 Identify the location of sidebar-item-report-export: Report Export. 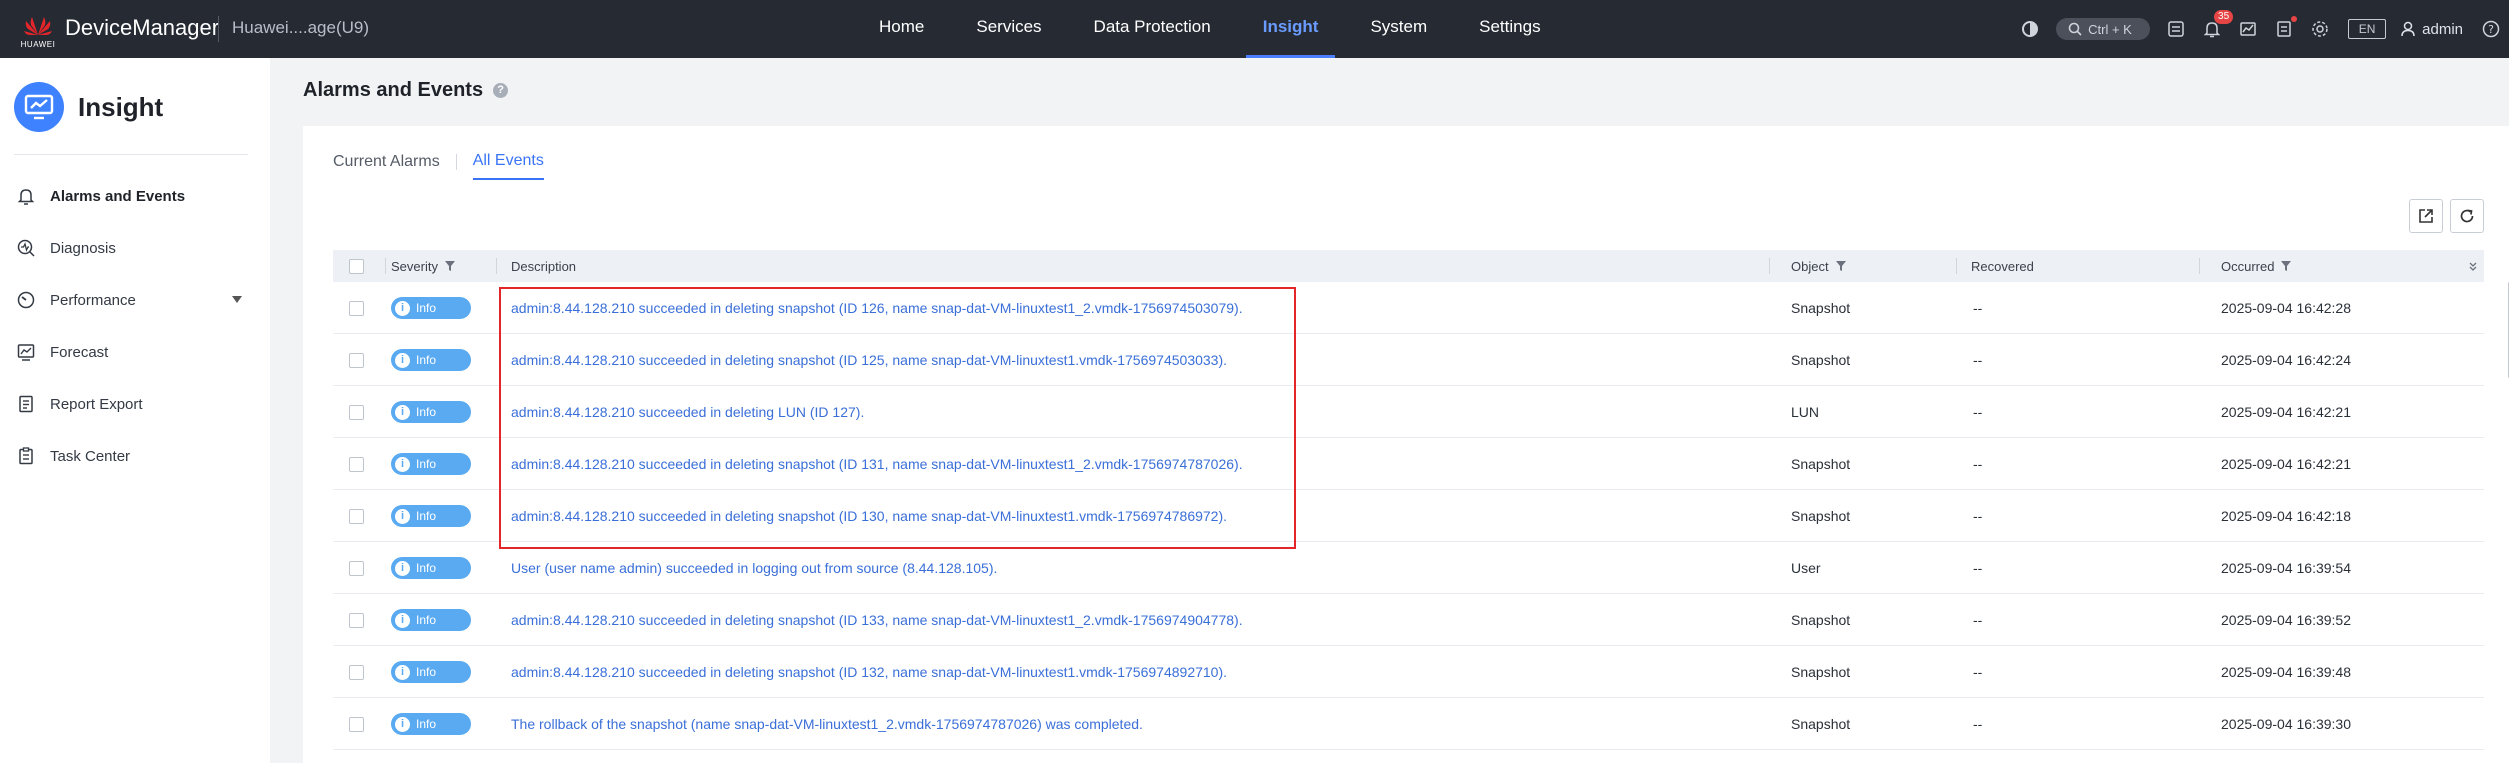
(131, 404).